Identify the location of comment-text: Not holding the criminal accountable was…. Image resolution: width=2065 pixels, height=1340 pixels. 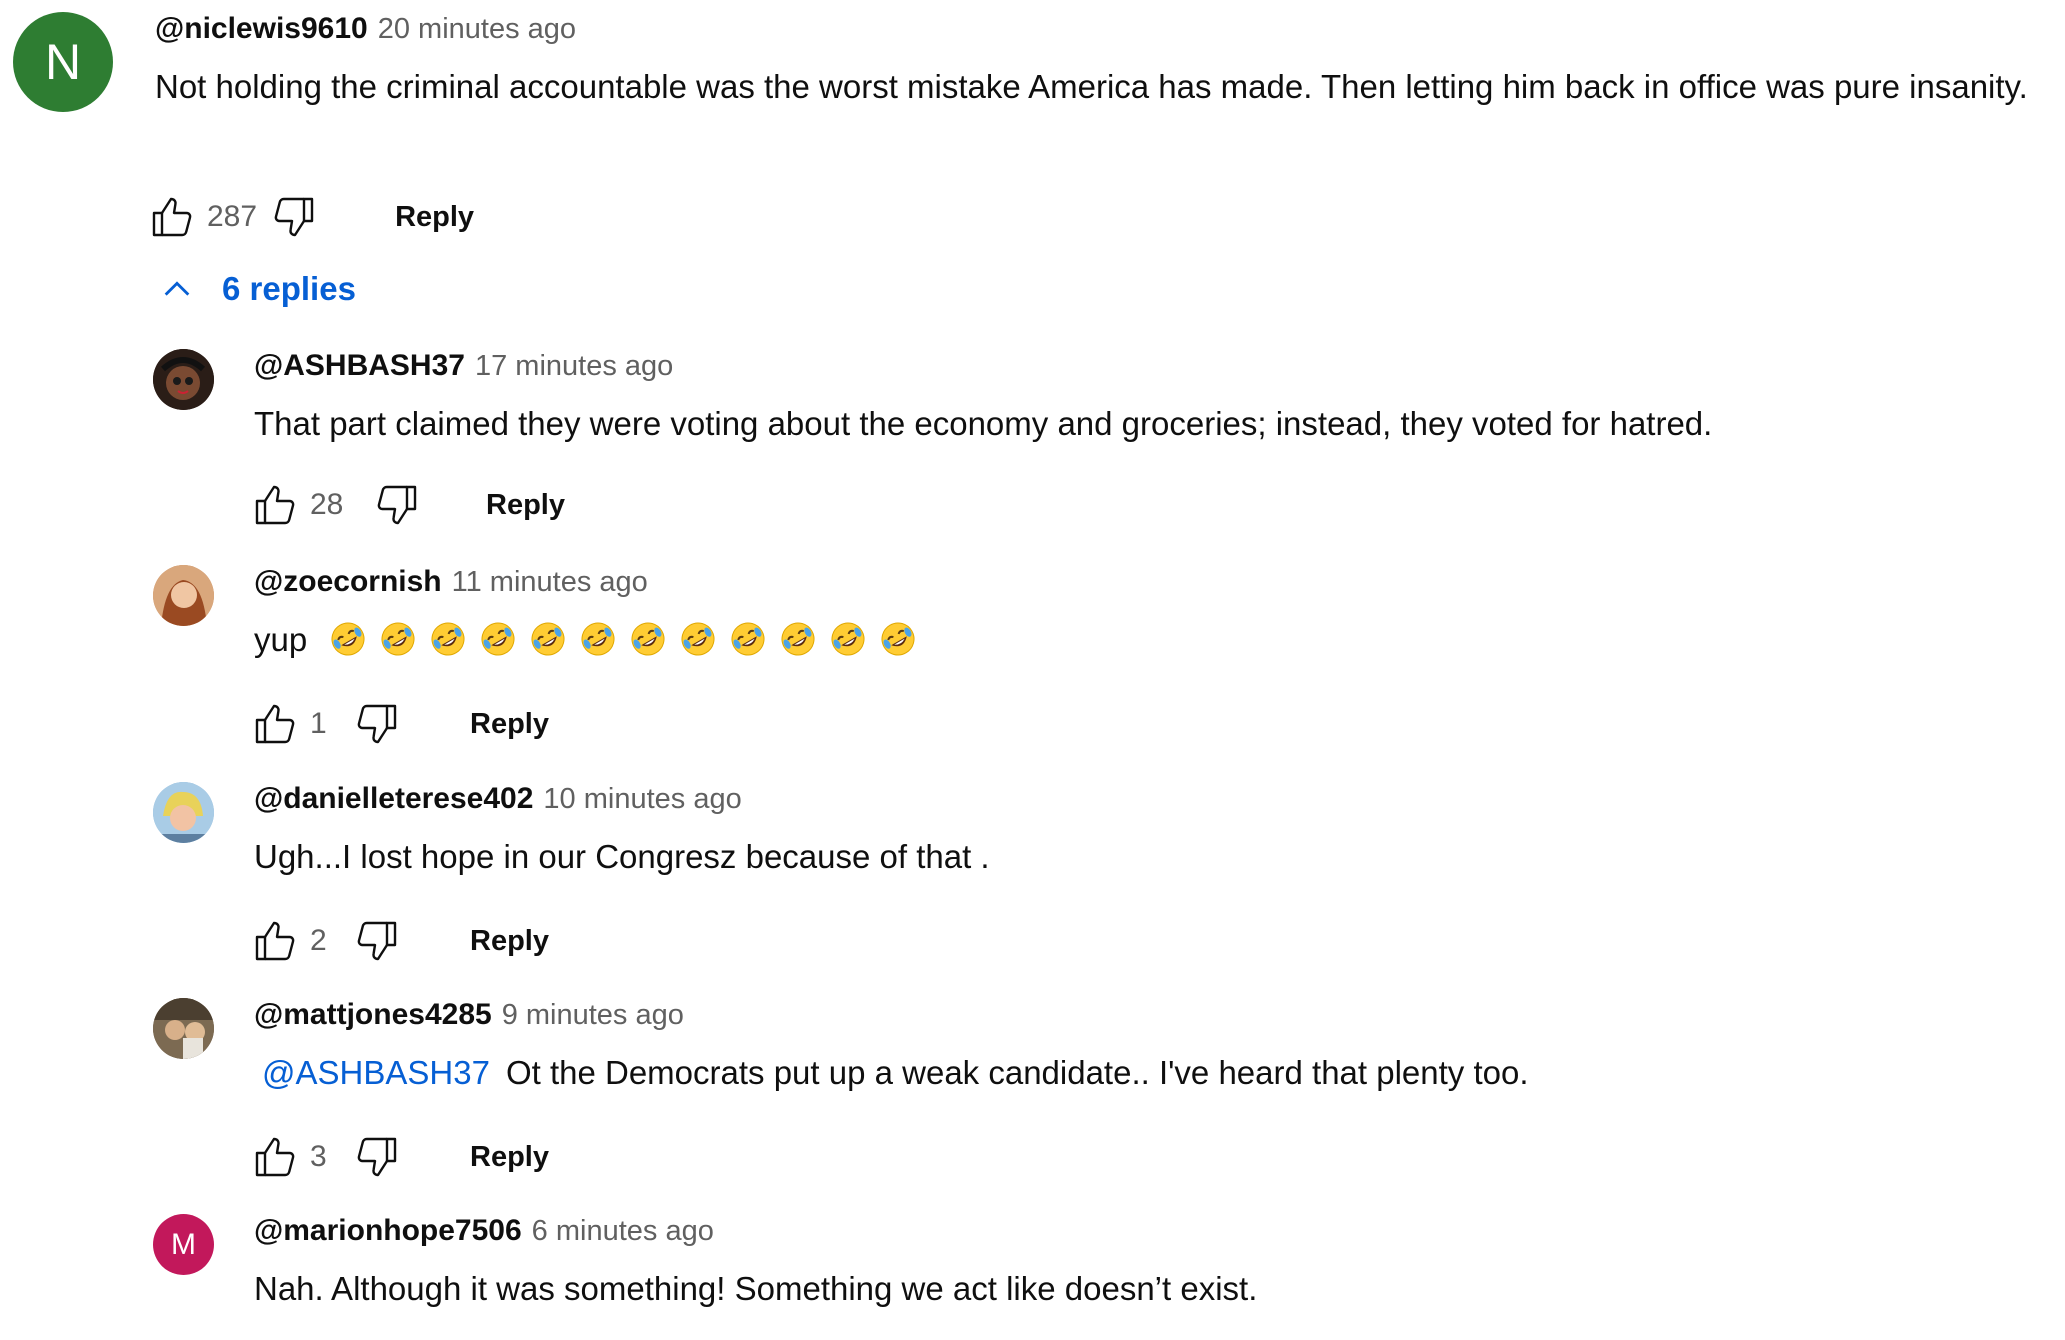
(1091, 86).